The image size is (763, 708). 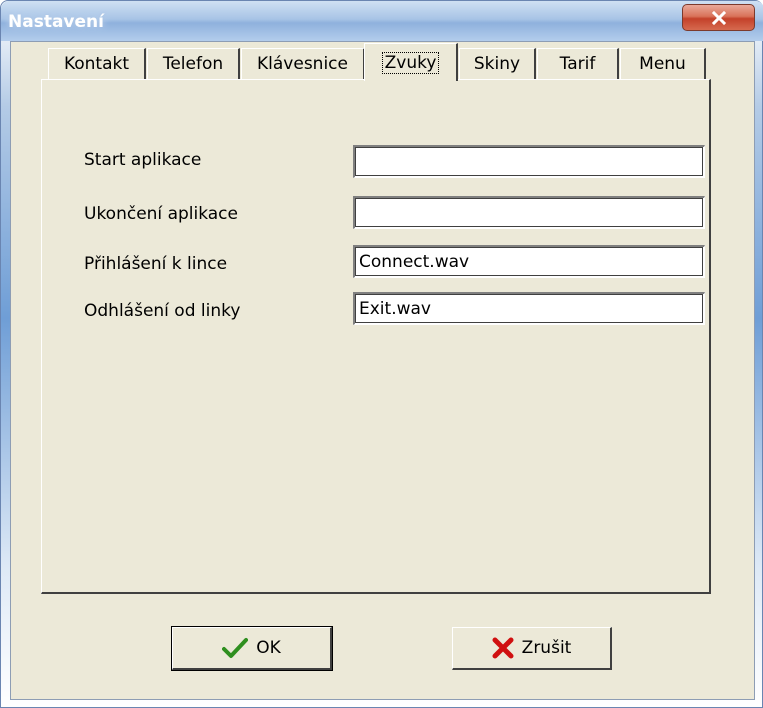 I want to click on field-label-connect: Přihlášení k lince, so click(x=156, y=264).